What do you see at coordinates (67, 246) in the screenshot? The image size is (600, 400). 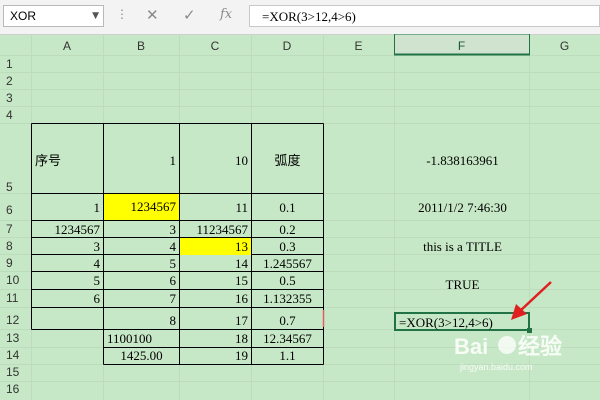 I see `cell-a8: 3` at bounding box center [67, 246].